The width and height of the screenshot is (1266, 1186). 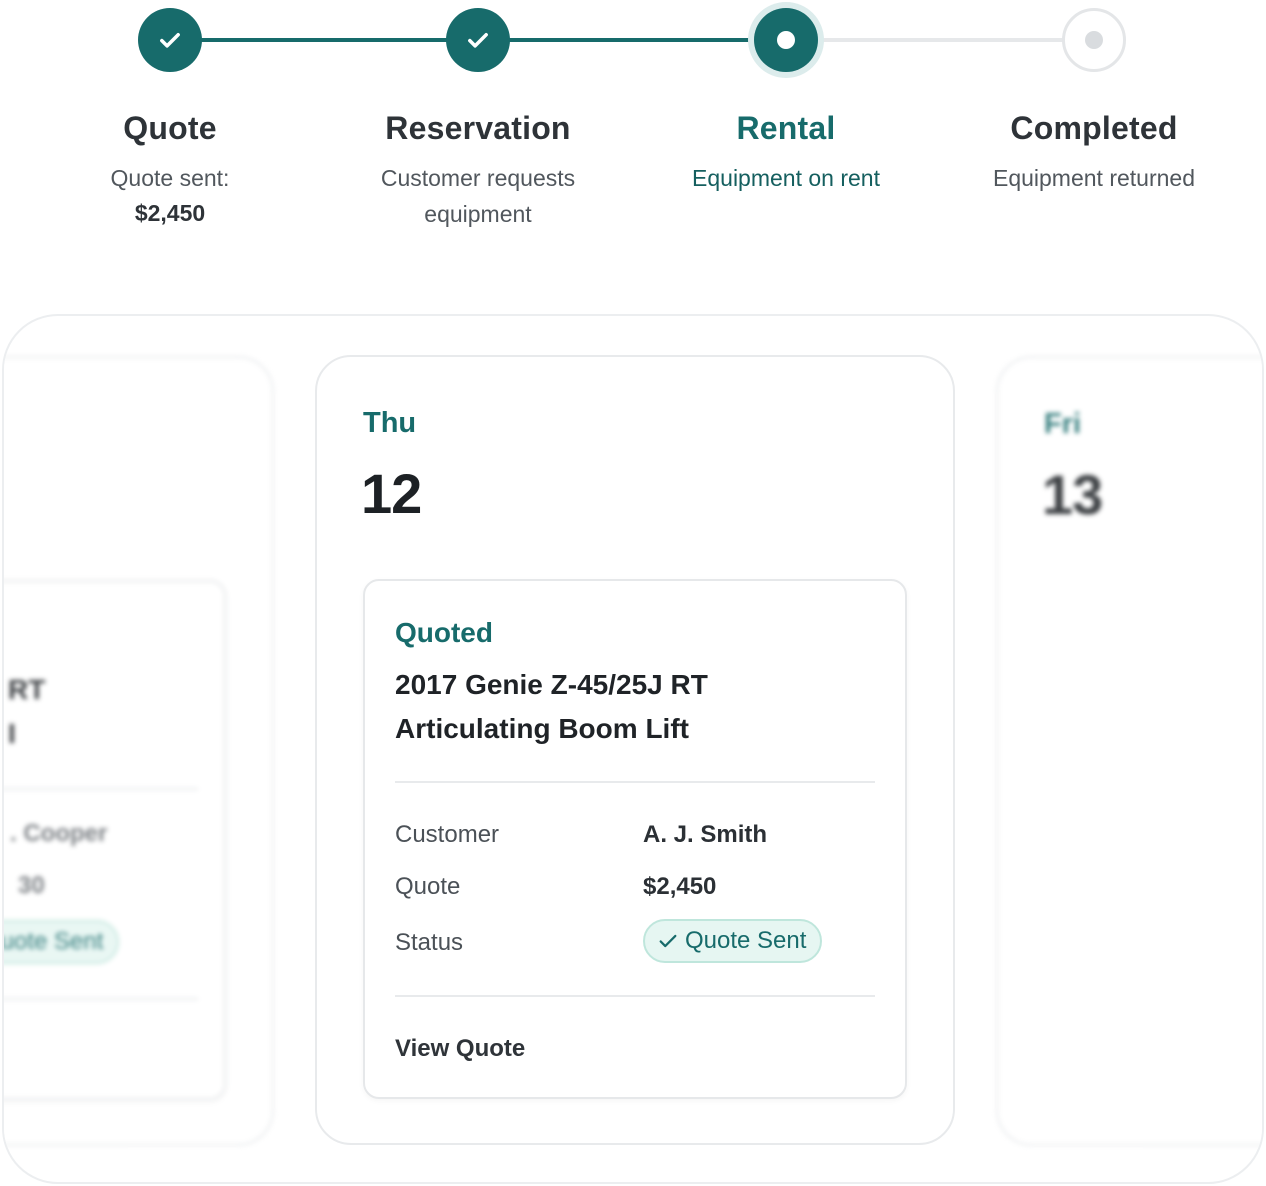 What do you see at coordinates (551, 684) in the screenshot?
I see `event-title-line1: 2017 Genie Z-45/25J RT` at bounding box center [551, 684].